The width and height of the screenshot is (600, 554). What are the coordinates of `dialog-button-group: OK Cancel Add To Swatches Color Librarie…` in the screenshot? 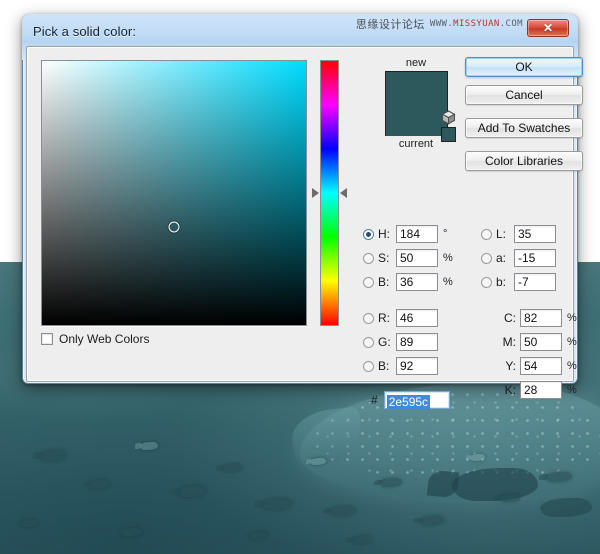 It's located at (526, 118).